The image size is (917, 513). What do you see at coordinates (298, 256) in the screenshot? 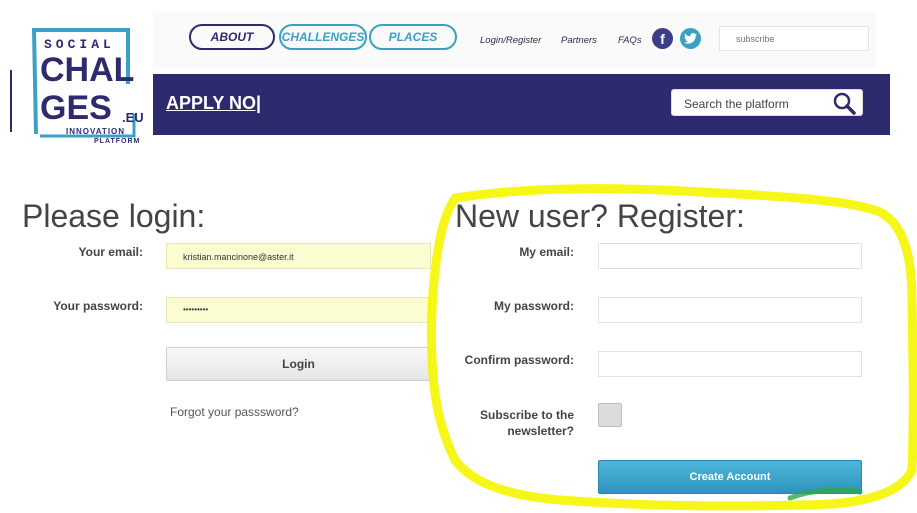
I see `login-email-input: kristian.mancinone@aster.it` at bounding box center [298, 256].